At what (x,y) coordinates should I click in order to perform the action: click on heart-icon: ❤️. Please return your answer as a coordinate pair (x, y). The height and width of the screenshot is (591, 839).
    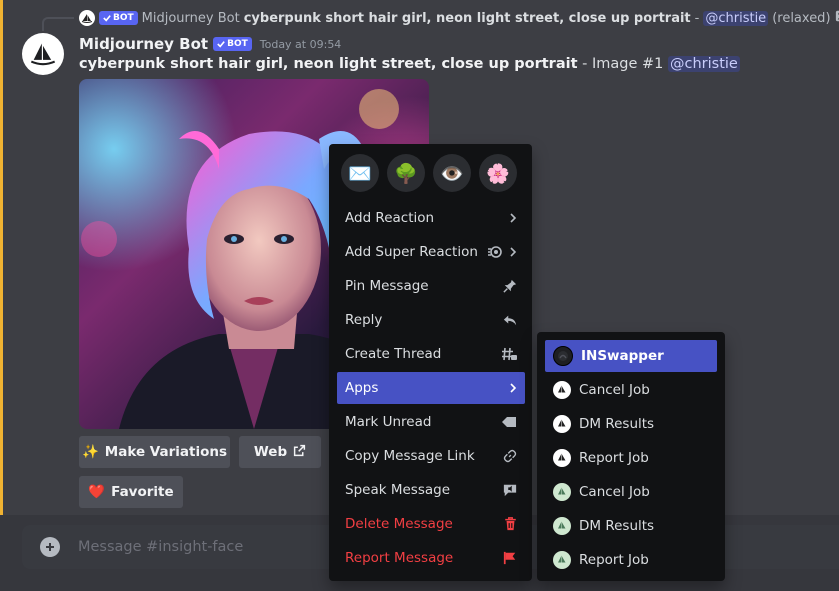
    Looking at the image, I should click on (97, 492).